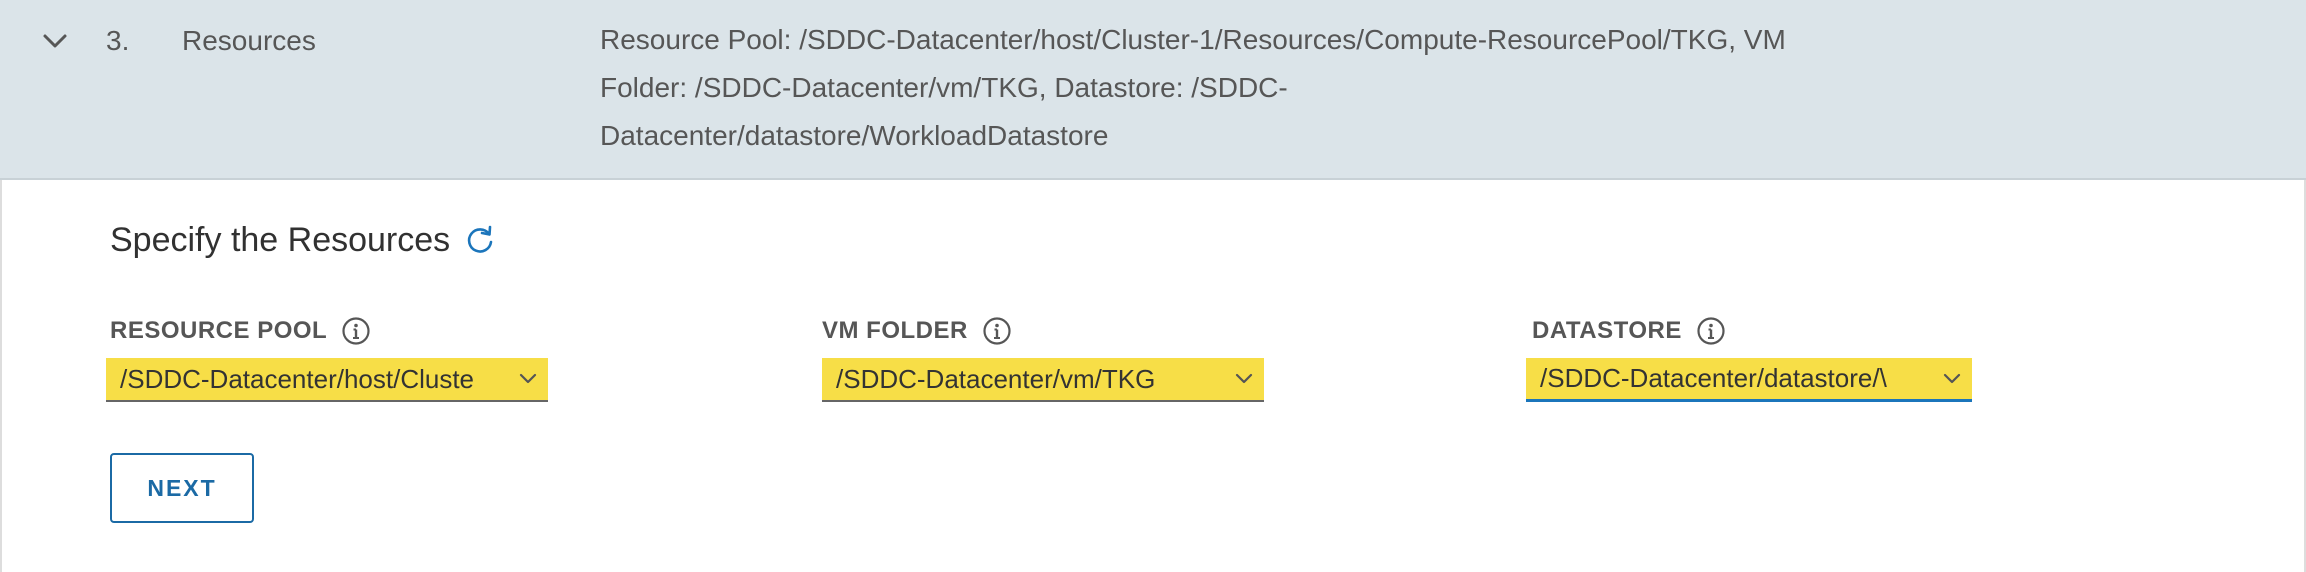 This screenshot has width=2306, height=572. Describe the element at coordinates (297, 378) in the screenshot. I see `resource-pool-value: /SDDC-Datacenter/host/Cluste` at that location.